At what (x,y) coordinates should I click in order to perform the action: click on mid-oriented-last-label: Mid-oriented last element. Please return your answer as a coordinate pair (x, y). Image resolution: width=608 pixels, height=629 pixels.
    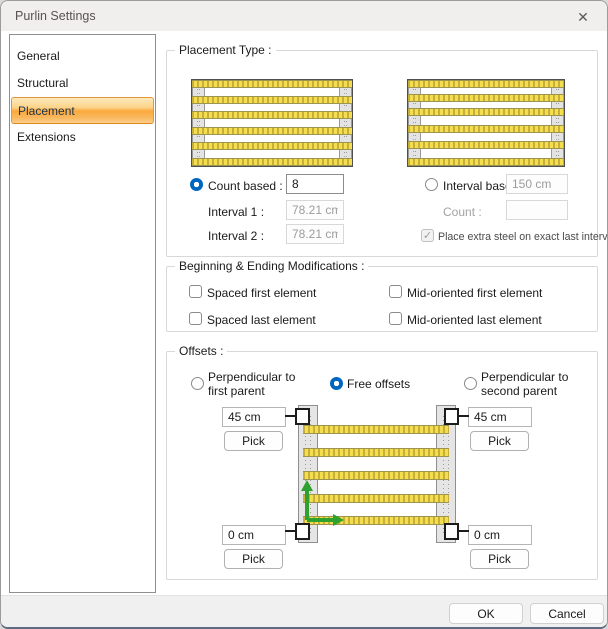
    Looking at the image, I should click on (474, 320).